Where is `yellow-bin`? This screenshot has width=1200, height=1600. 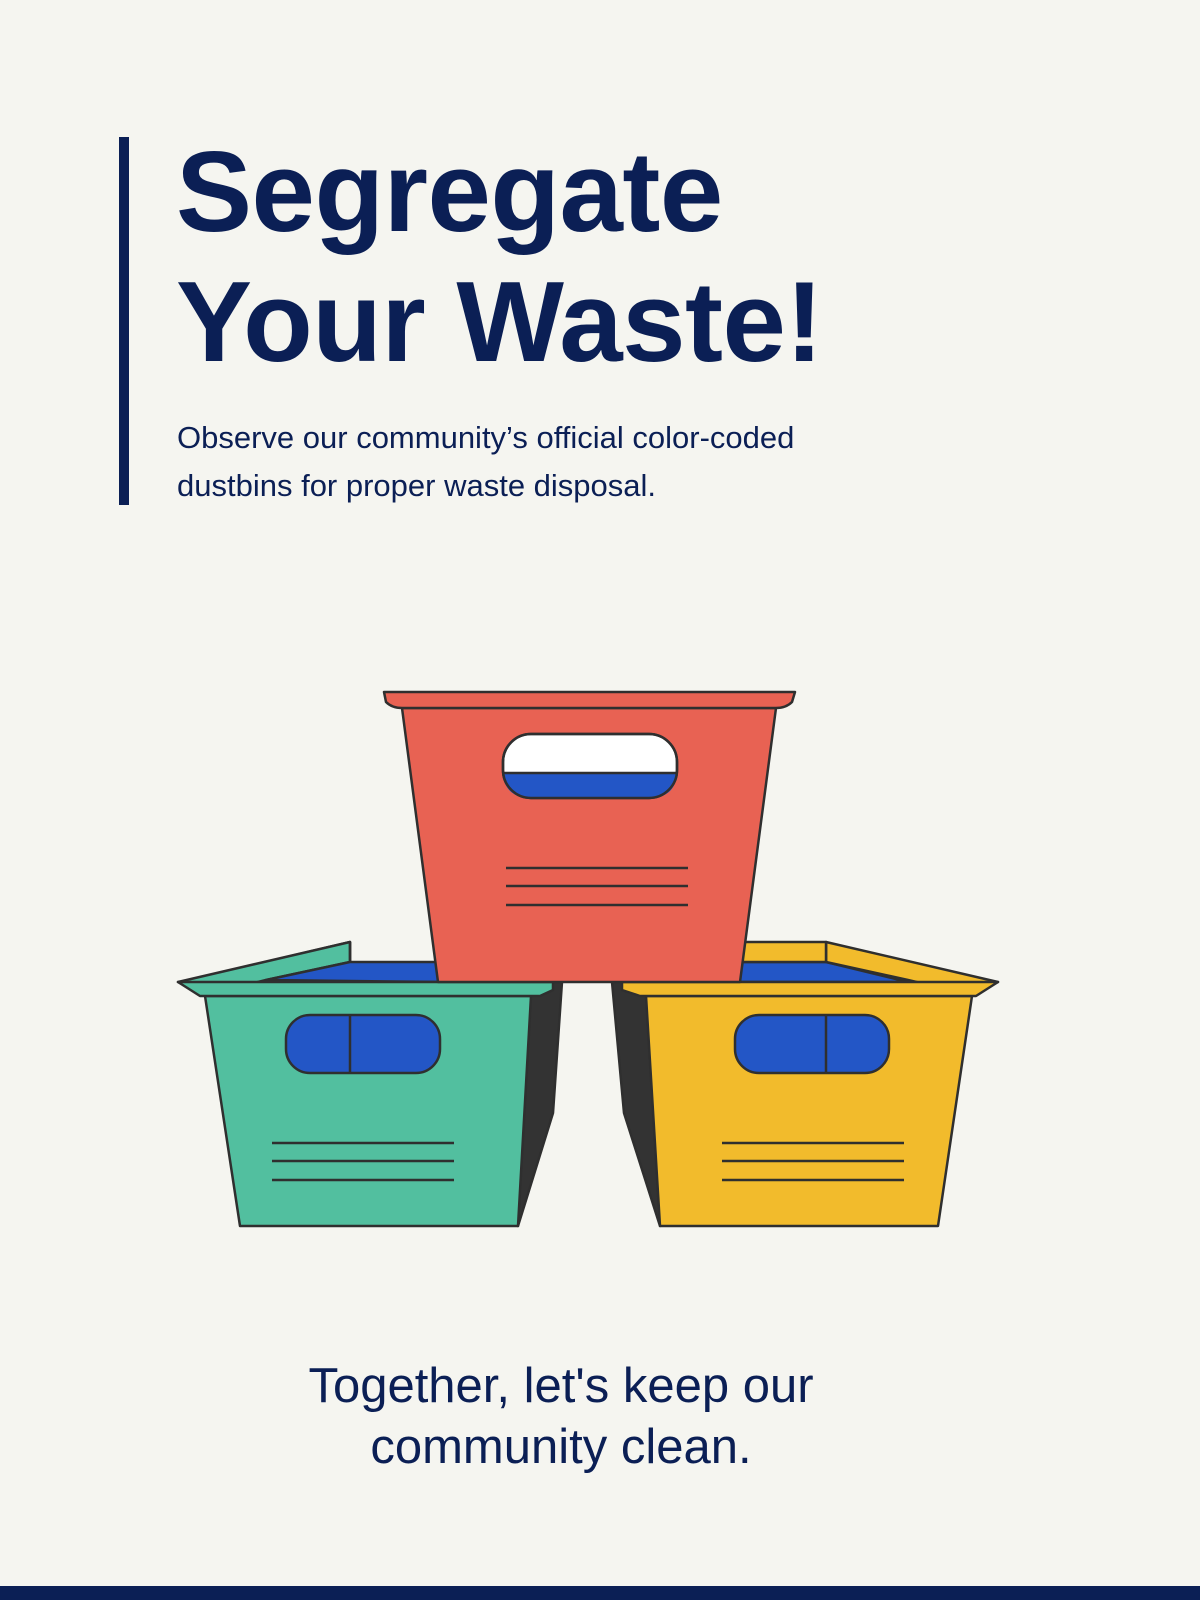 yellow-bin is located at coordinates (805, 1084).